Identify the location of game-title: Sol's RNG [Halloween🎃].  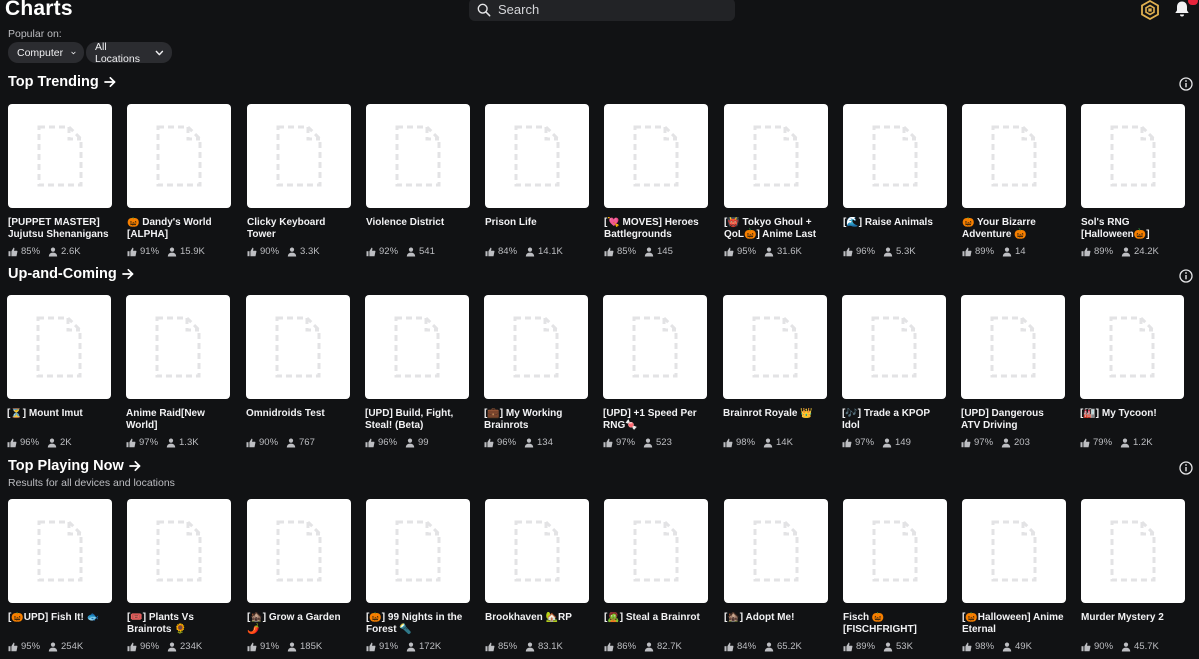
(1133, 228).